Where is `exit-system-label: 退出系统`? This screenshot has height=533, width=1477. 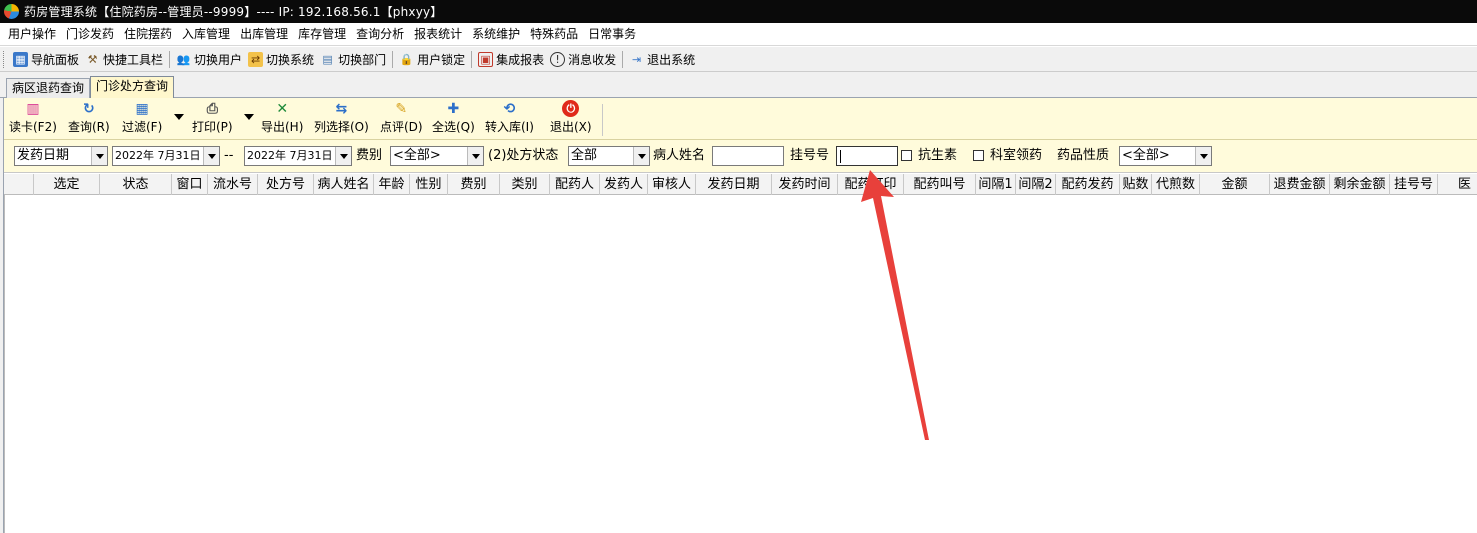 exit-system-label: 退出系统 is located at coordinates (671, 59).